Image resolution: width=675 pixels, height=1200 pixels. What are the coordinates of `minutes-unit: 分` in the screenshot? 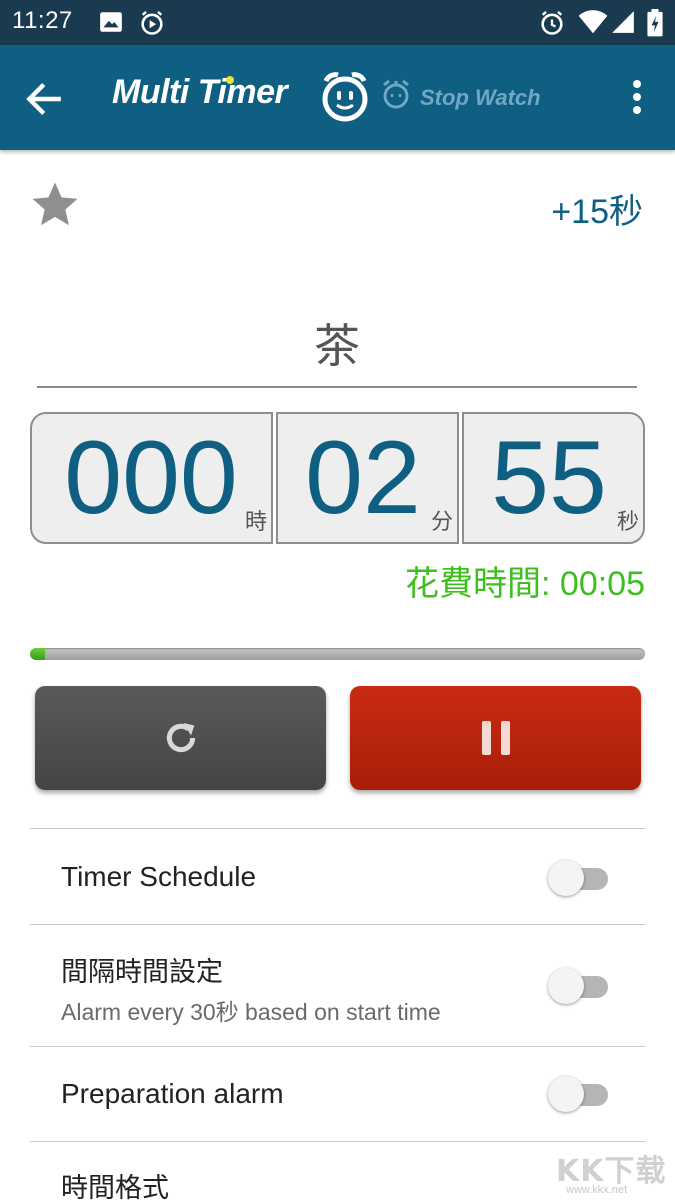 It's located at (441, 522).